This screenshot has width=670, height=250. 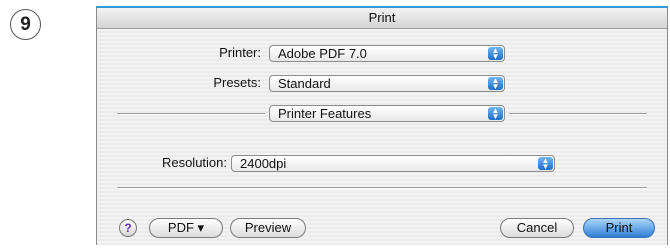 I want to click on help-icon: ?, so click(x=128, y=228).